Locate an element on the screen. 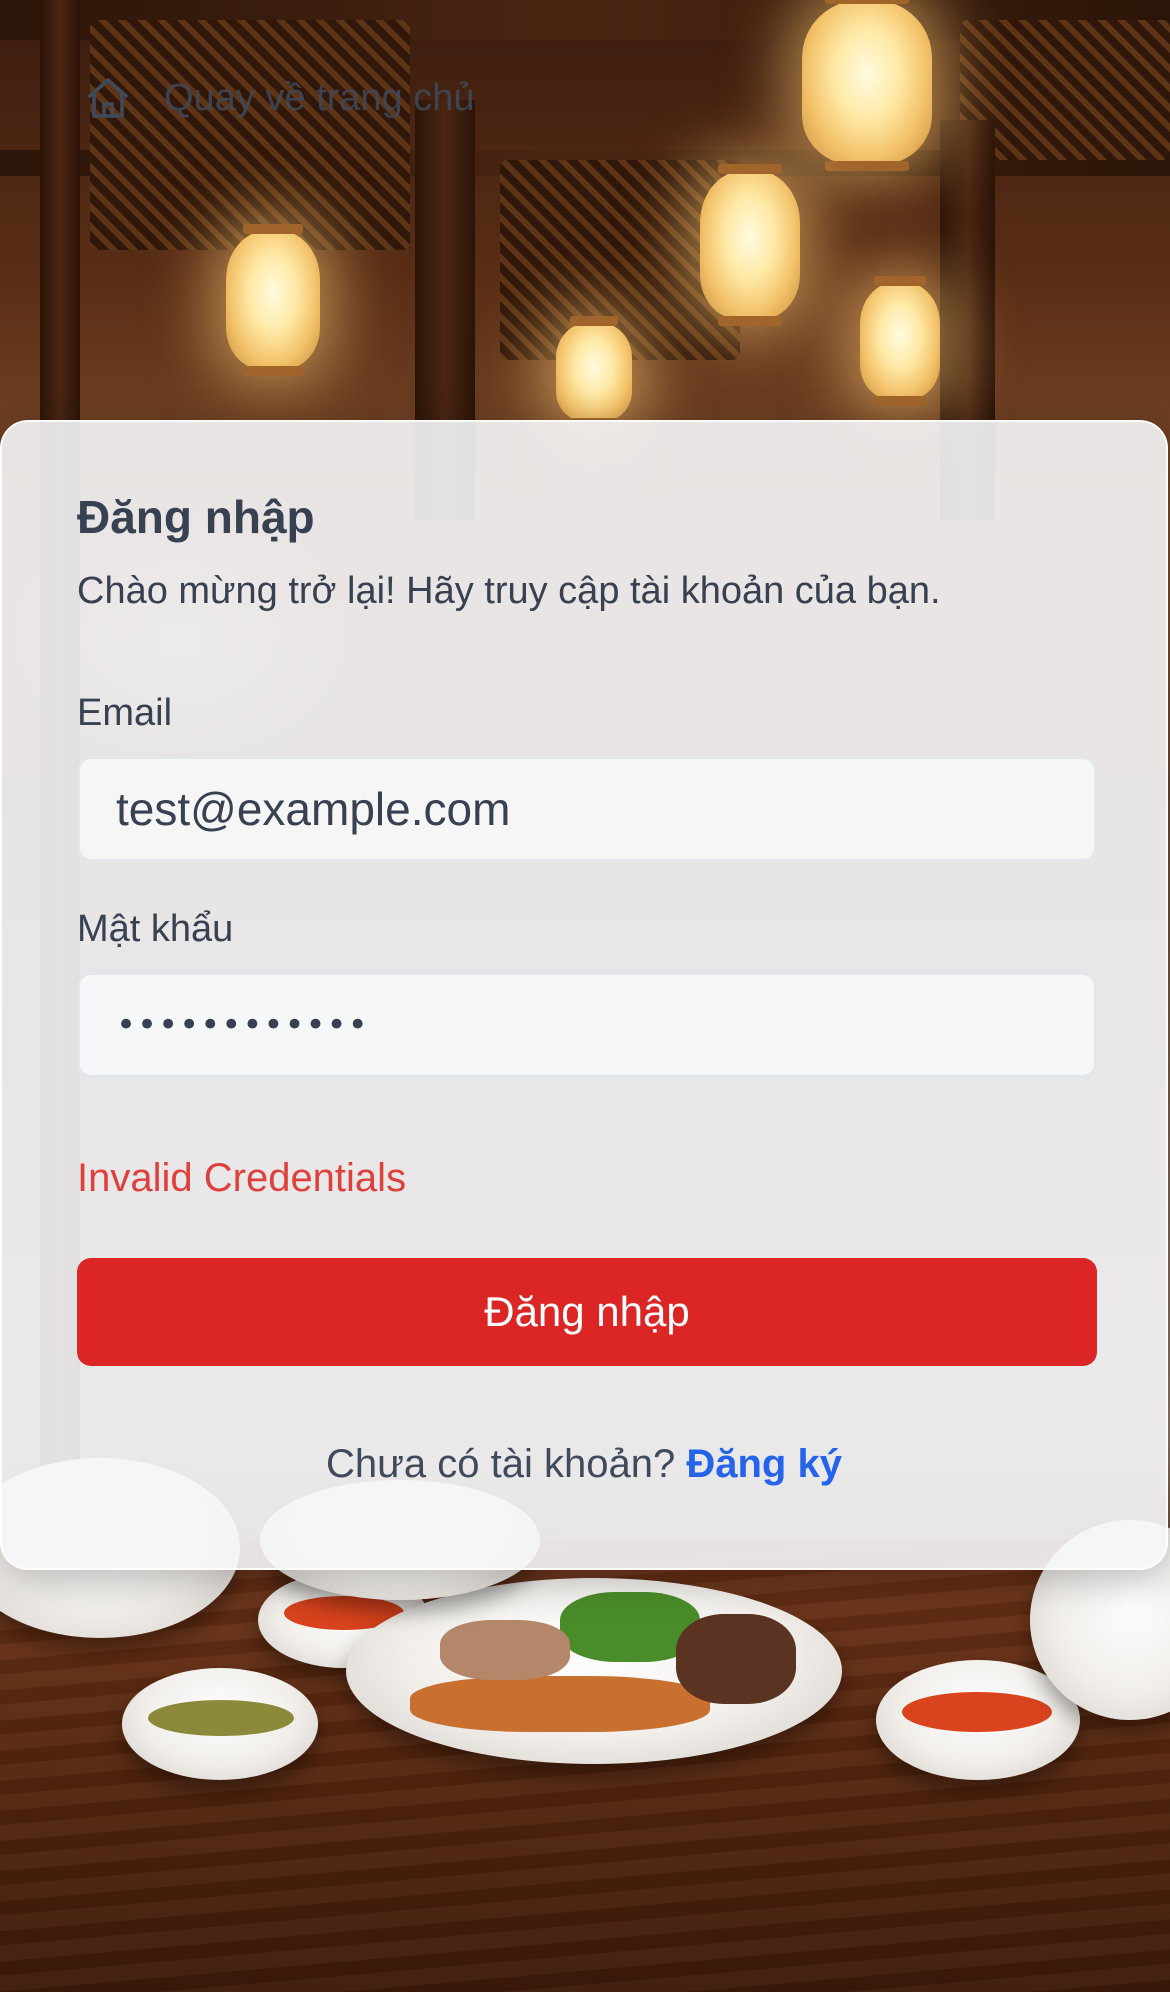  back-to-home-link: Quay về trang chủ is located at coordinates (279, 98).